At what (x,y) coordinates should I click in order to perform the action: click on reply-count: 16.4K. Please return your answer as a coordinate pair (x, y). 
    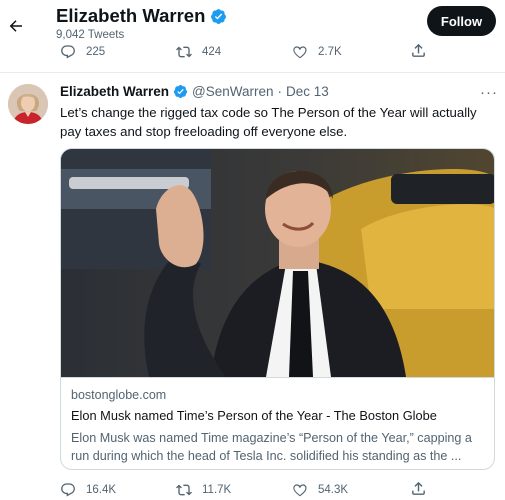
    Looking at the image, I should click on (101, 490).